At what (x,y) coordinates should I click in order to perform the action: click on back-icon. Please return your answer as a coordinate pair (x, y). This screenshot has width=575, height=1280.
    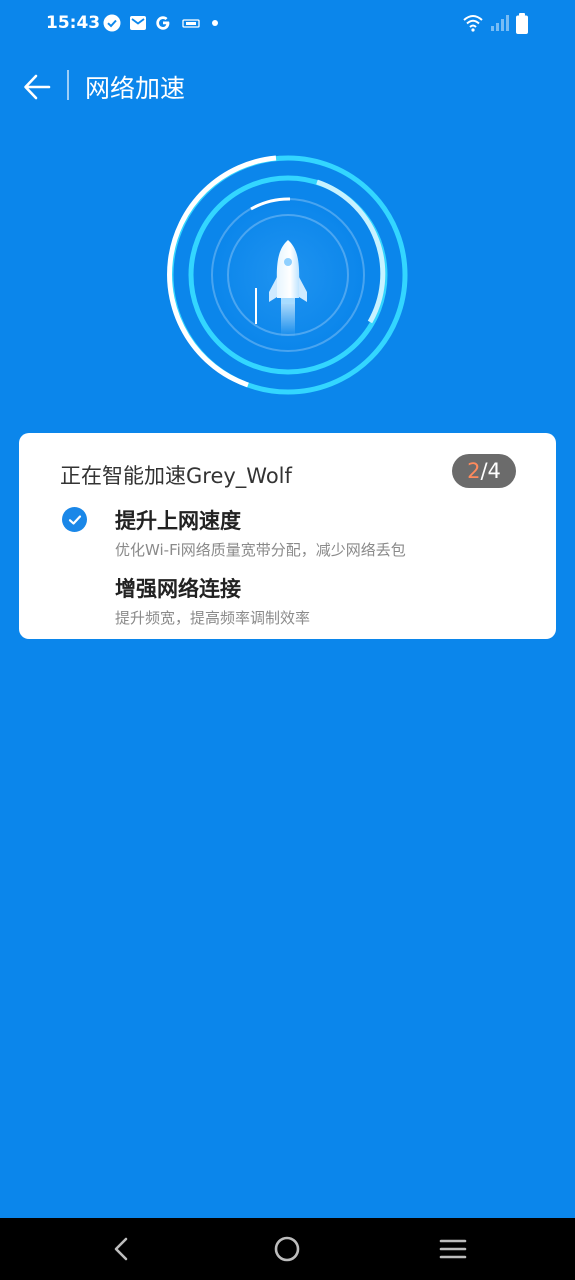
    Looking at the image, I should click on (121, 1249).